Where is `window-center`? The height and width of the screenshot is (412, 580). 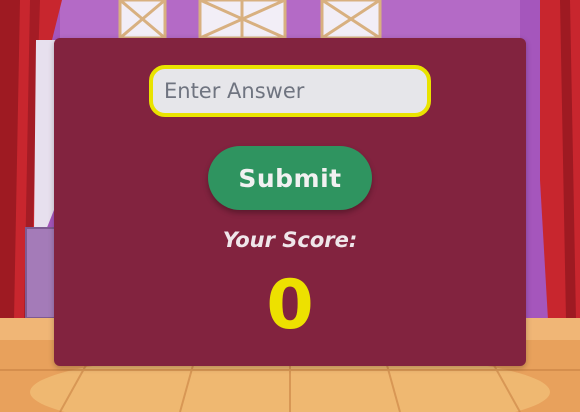 window-center is located at coordinates (242, 20).